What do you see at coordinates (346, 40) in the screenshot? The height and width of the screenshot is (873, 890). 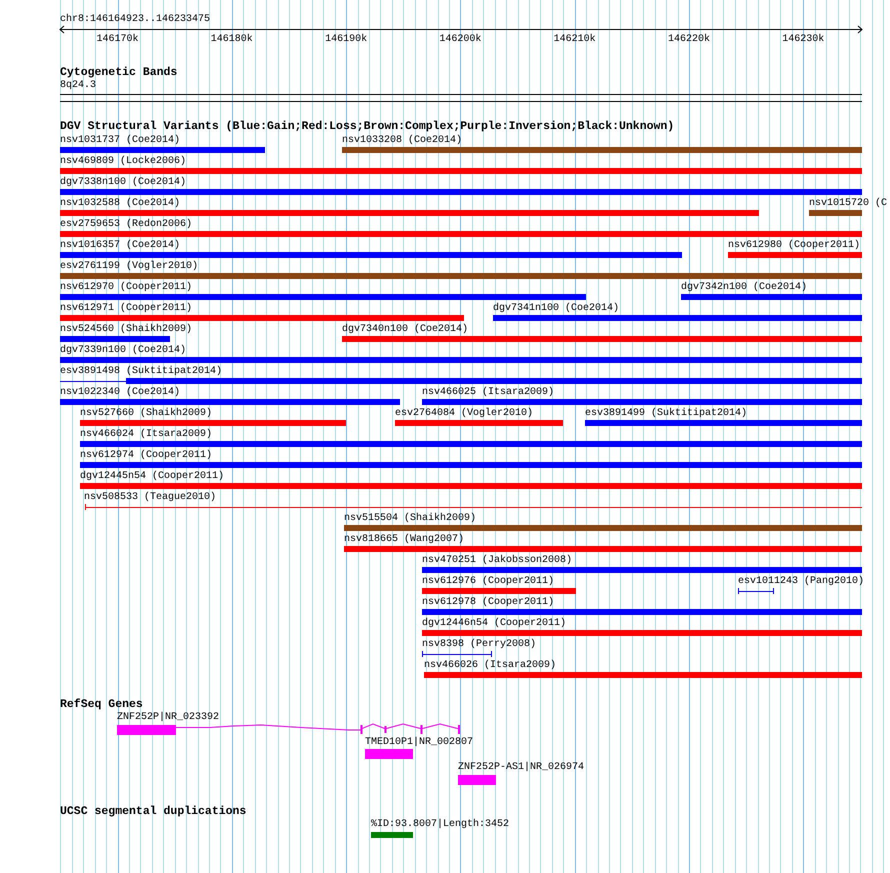 I see `tick-label: 146190k` at bounding box center [346, 40].